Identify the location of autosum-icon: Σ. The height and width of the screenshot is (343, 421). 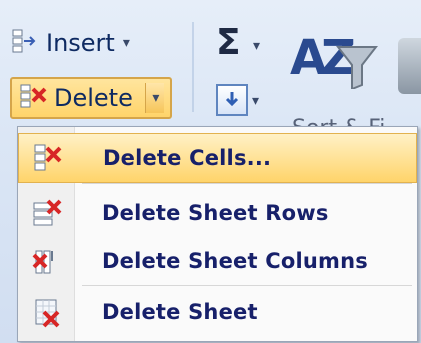
(228, 42).